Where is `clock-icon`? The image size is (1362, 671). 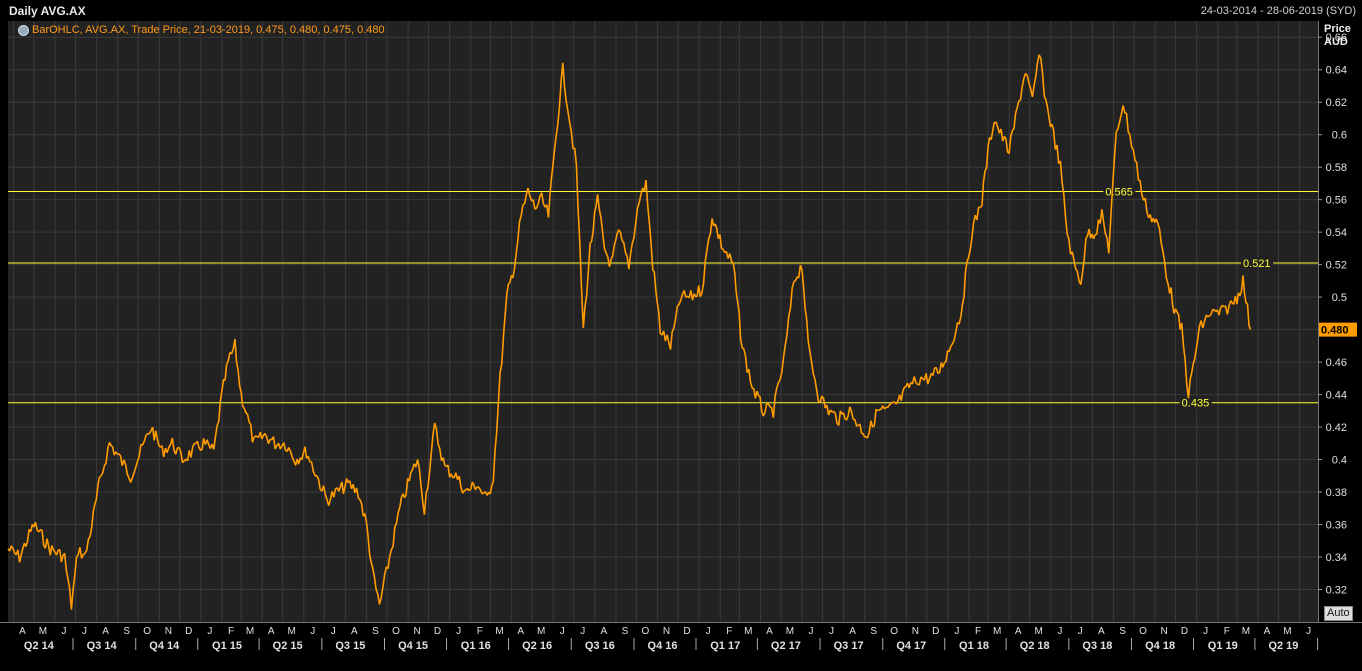 clock-icon is located at coordinates (23, 30).